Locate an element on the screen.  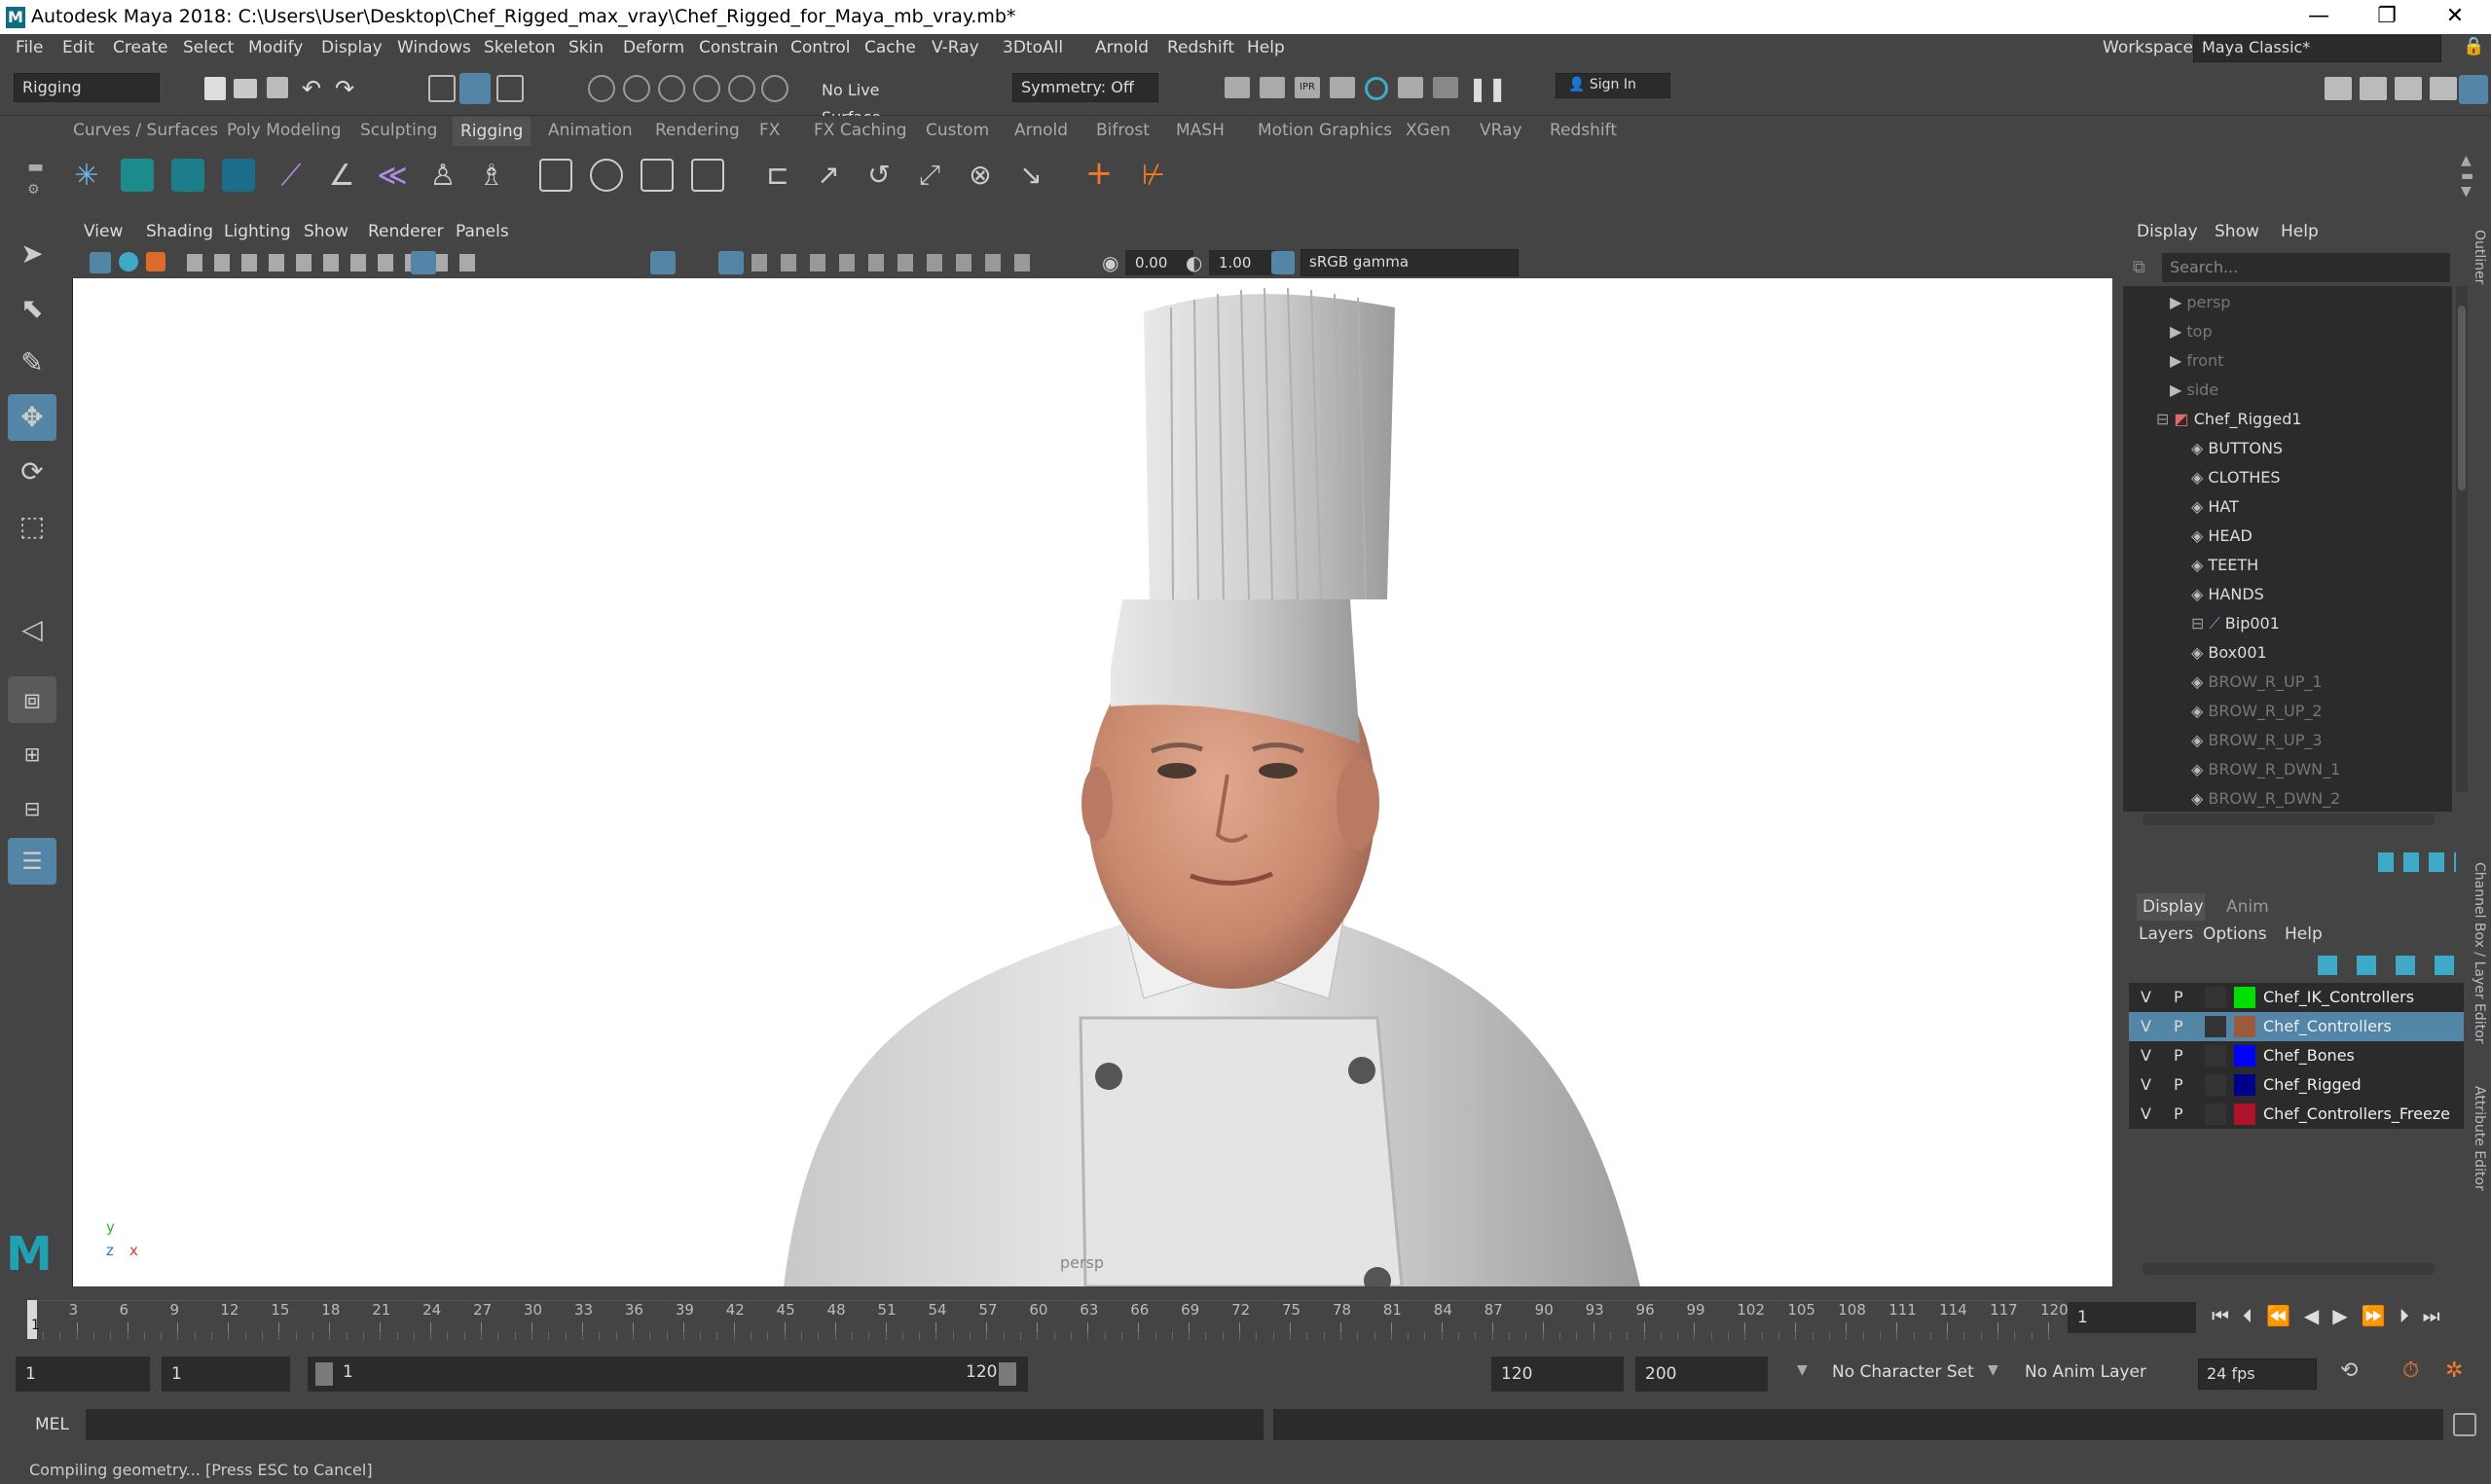
play-backward-icon: ◀ is located at coordinates (2318, 1316).